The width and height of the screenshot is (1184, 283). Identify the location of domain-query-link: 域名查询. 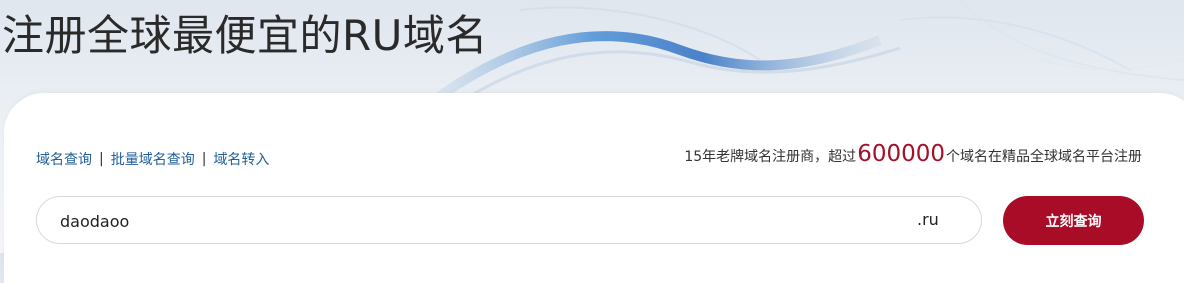
(64, 159).